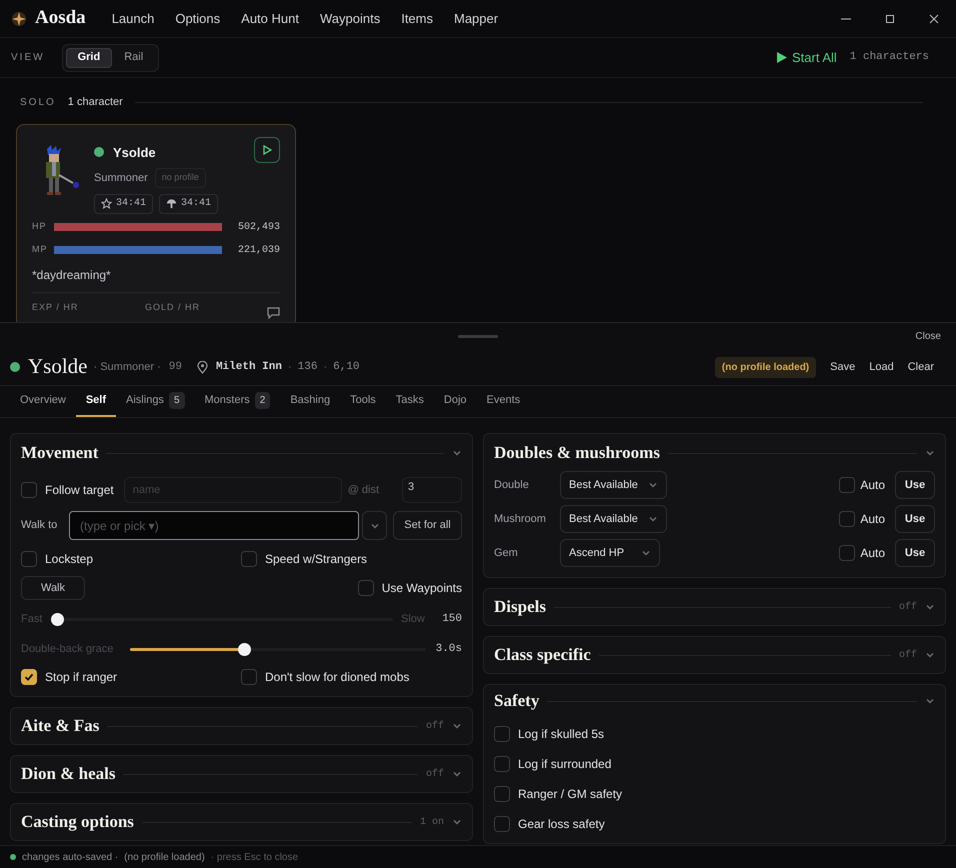  Describe the element at coordinates (278, 649) in the screenshot. I see `grace-slider` at that location.